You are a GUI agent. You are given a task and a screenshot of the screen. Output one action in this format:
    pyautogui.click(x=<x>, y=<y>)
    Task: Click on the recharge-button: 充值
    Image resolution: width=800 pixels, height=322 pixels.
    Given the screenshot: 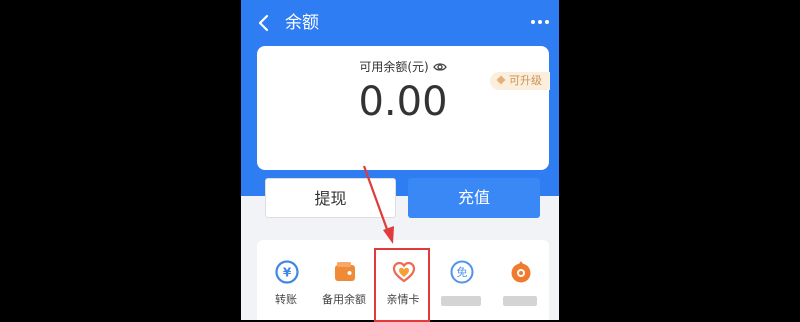 What is the action you would take?
    pyautogui.click(x=474, y=198)
    